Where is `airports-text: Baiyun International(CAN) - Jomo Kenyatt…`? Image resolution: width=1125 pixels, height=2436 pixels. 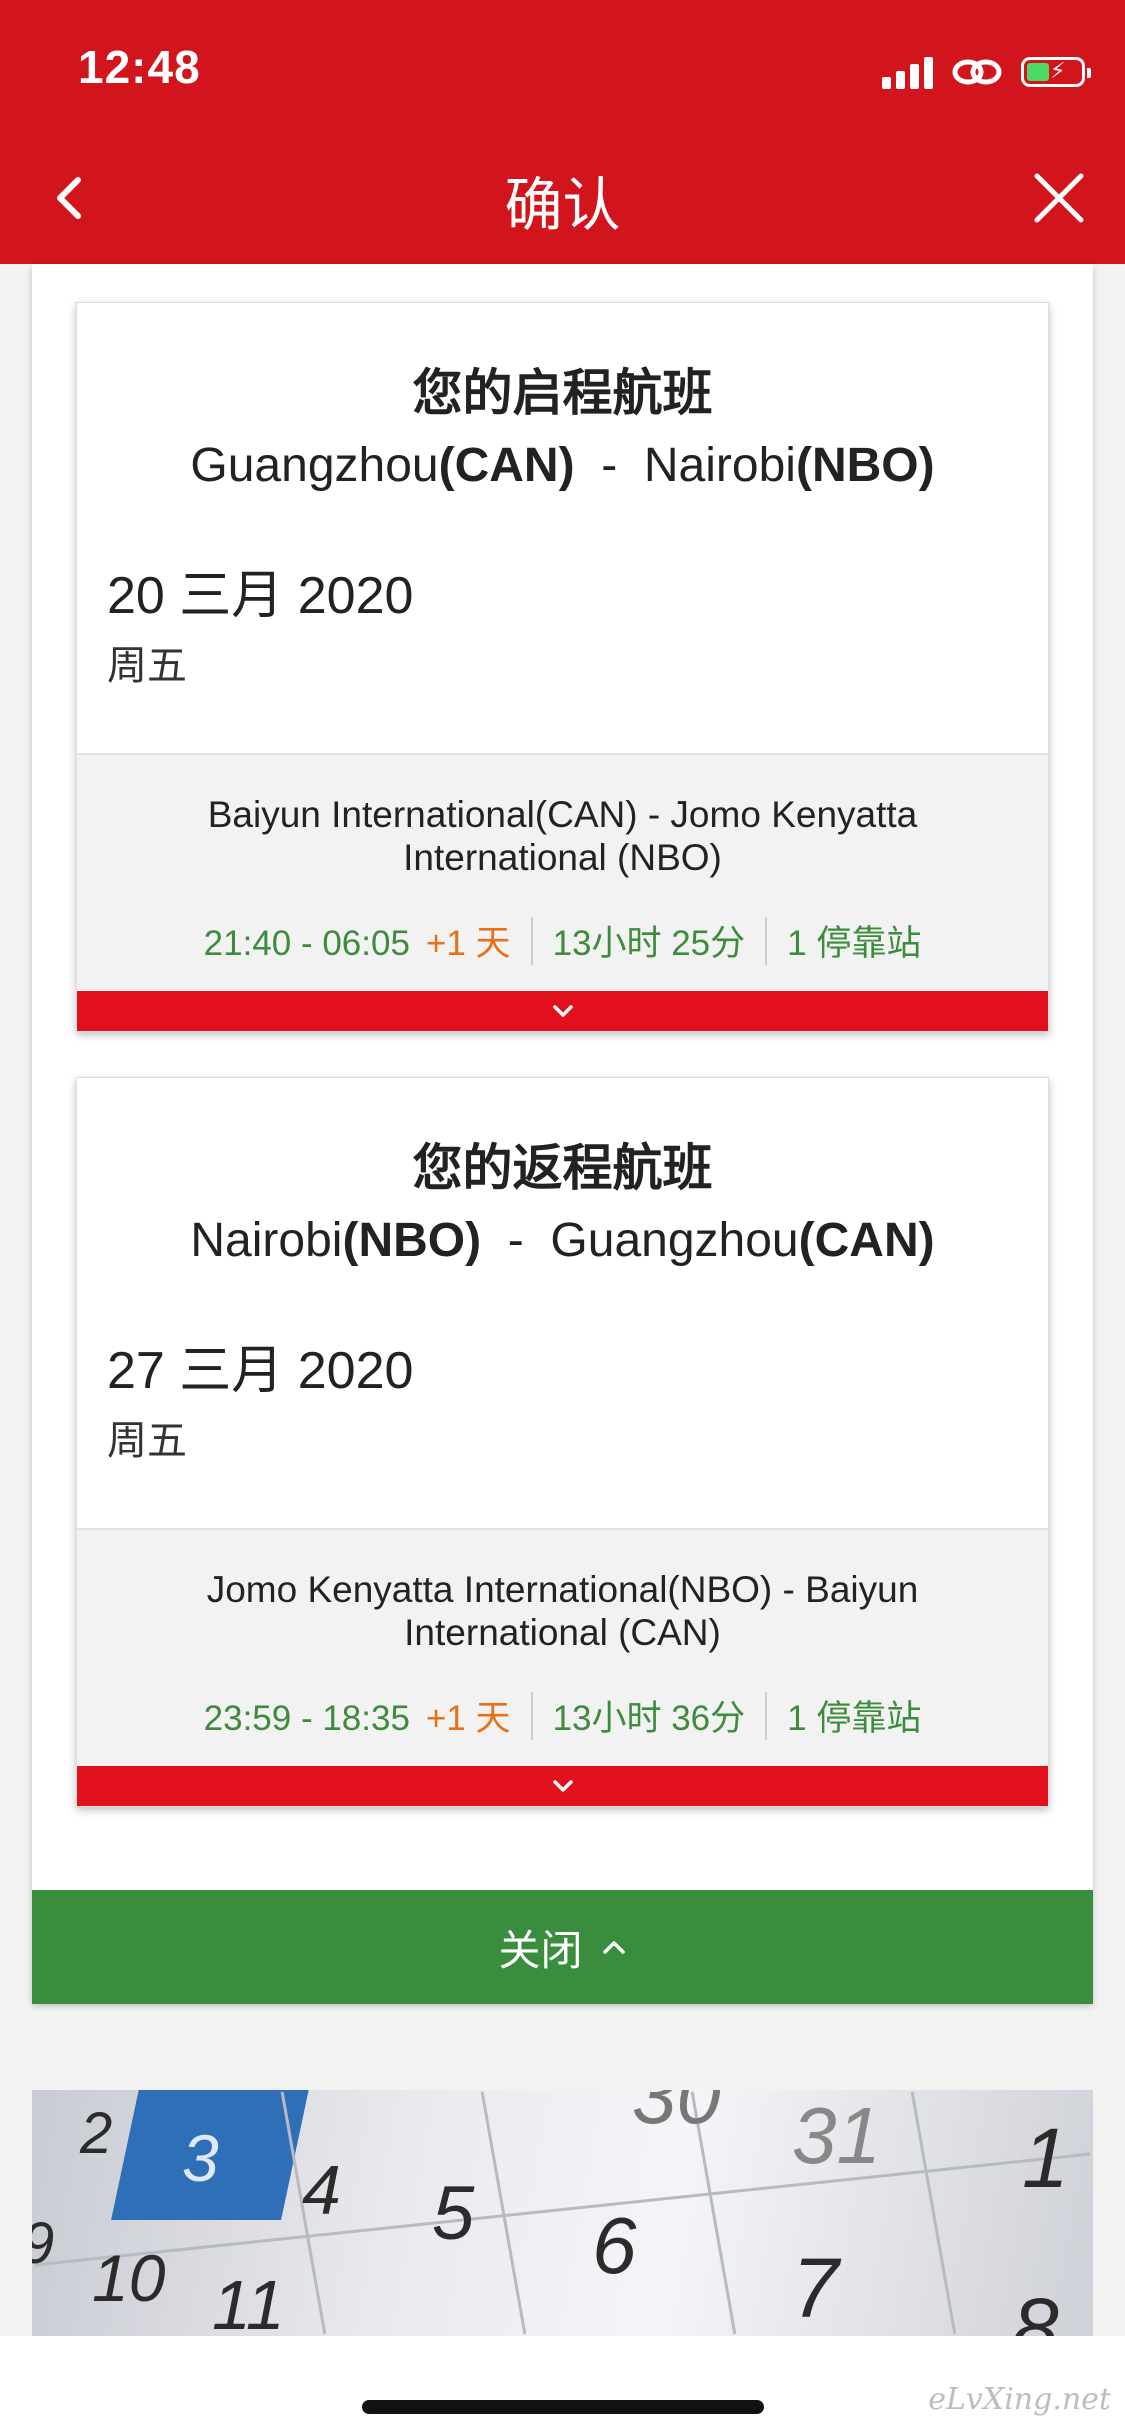
airports-text: Baiyun International(CAN) - Jomo Kenyatt… is located at coordinates (562, 836).